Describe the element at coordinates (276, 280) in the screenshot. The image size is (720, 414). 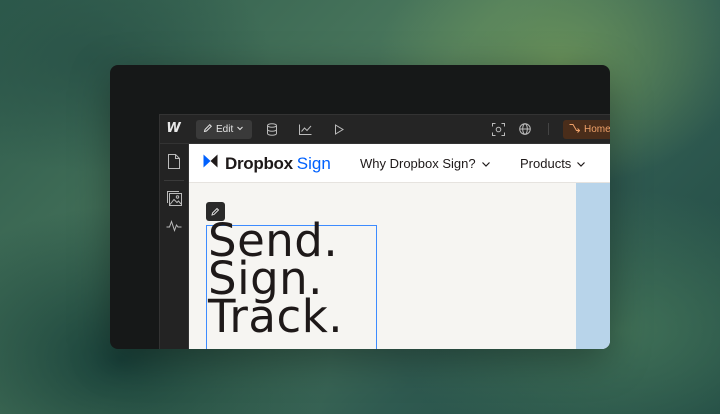
I see `hero-heading: Send. Sign. Track.` at that location.